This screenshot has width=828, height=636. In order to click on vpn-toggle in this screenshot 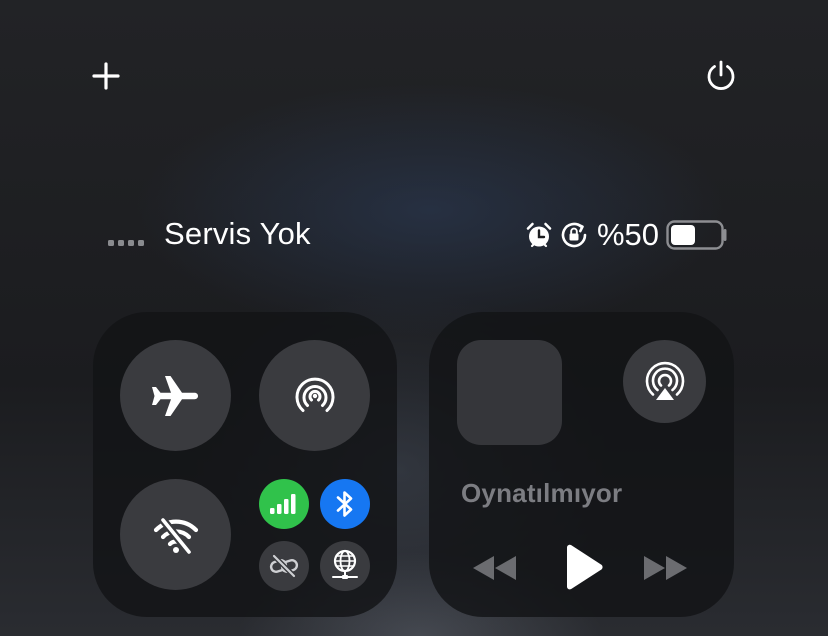, I will do `click(345, 566)`.